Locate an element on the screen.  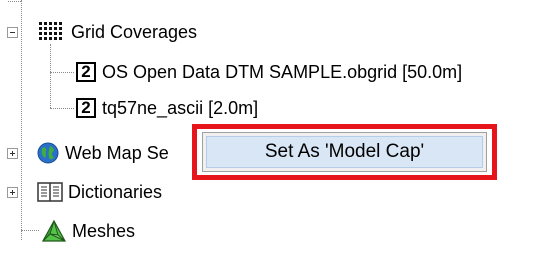
tree-item-label: Dictionaries is located at coordinates (115, 192).